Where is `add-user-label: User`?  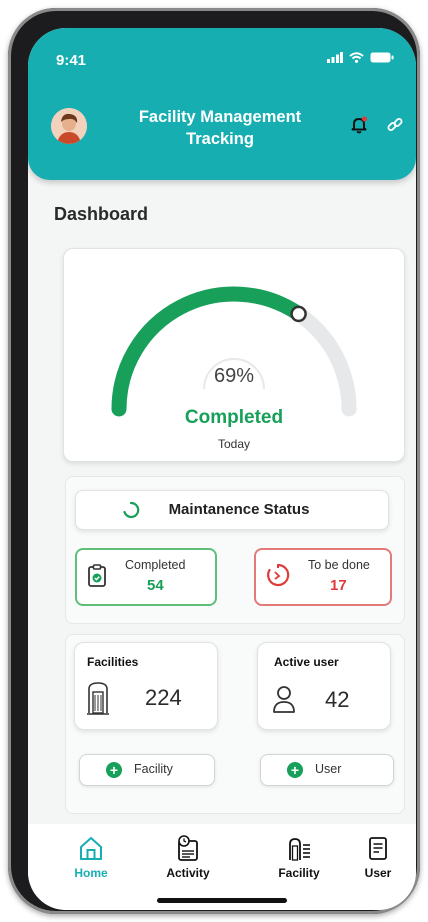 add-user-label: User is located at coordinates (328, 769).